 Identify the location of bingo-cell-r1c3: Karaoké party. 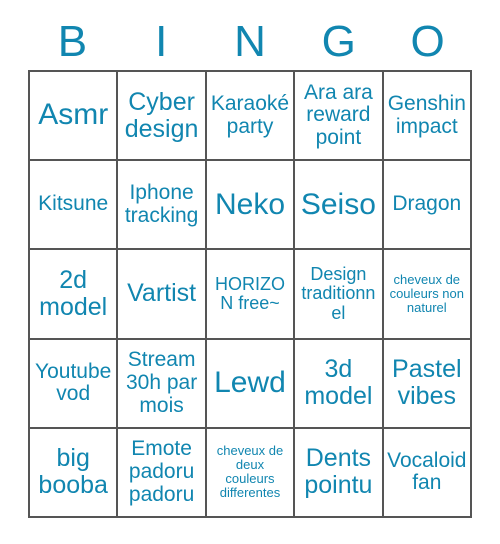
(251, 117).